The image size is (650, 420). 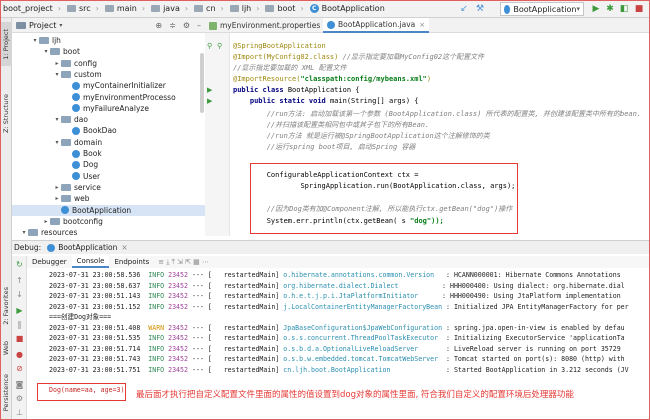 I want to click on tree-item-mycontainerinitializer: myContainerInitializer, so click(x=108, y=85).